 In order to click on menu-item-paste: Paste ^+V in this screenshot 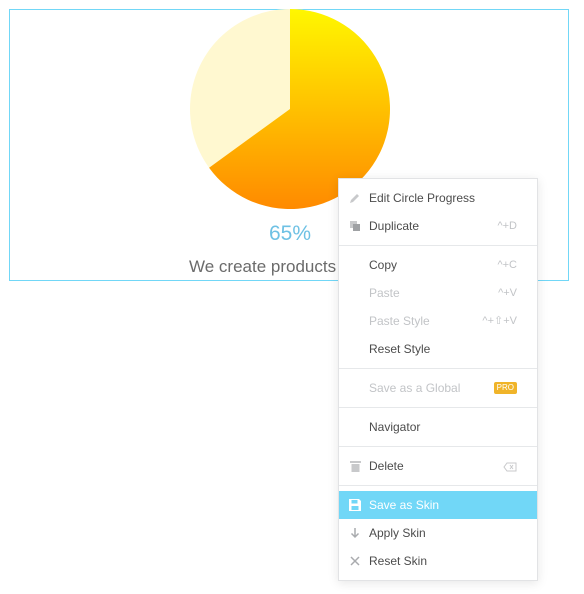, I will do `click(438, 293)`.